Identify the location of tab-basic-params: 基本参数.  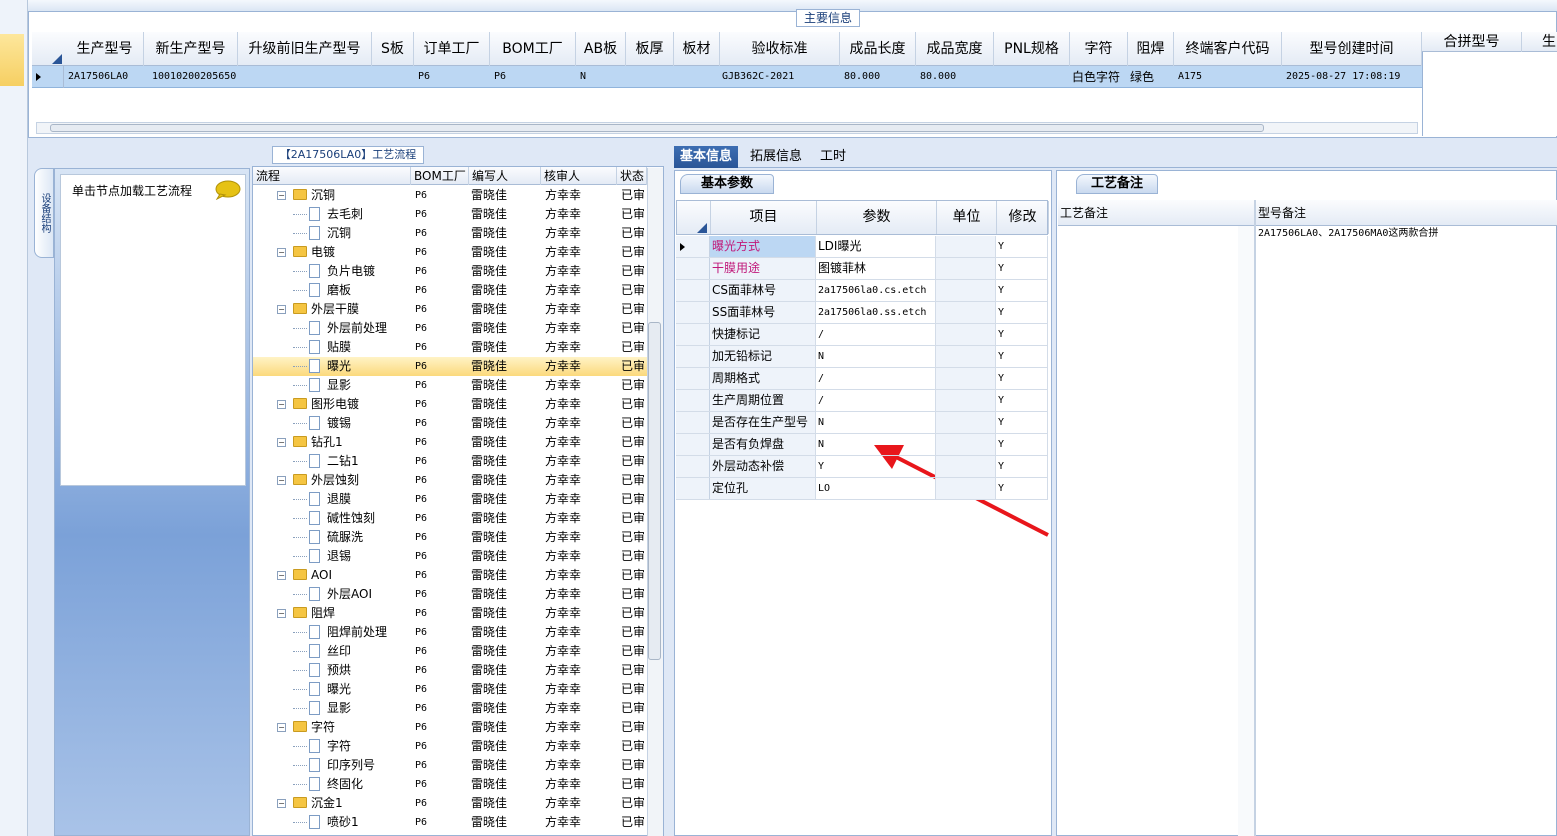
(727, 184).